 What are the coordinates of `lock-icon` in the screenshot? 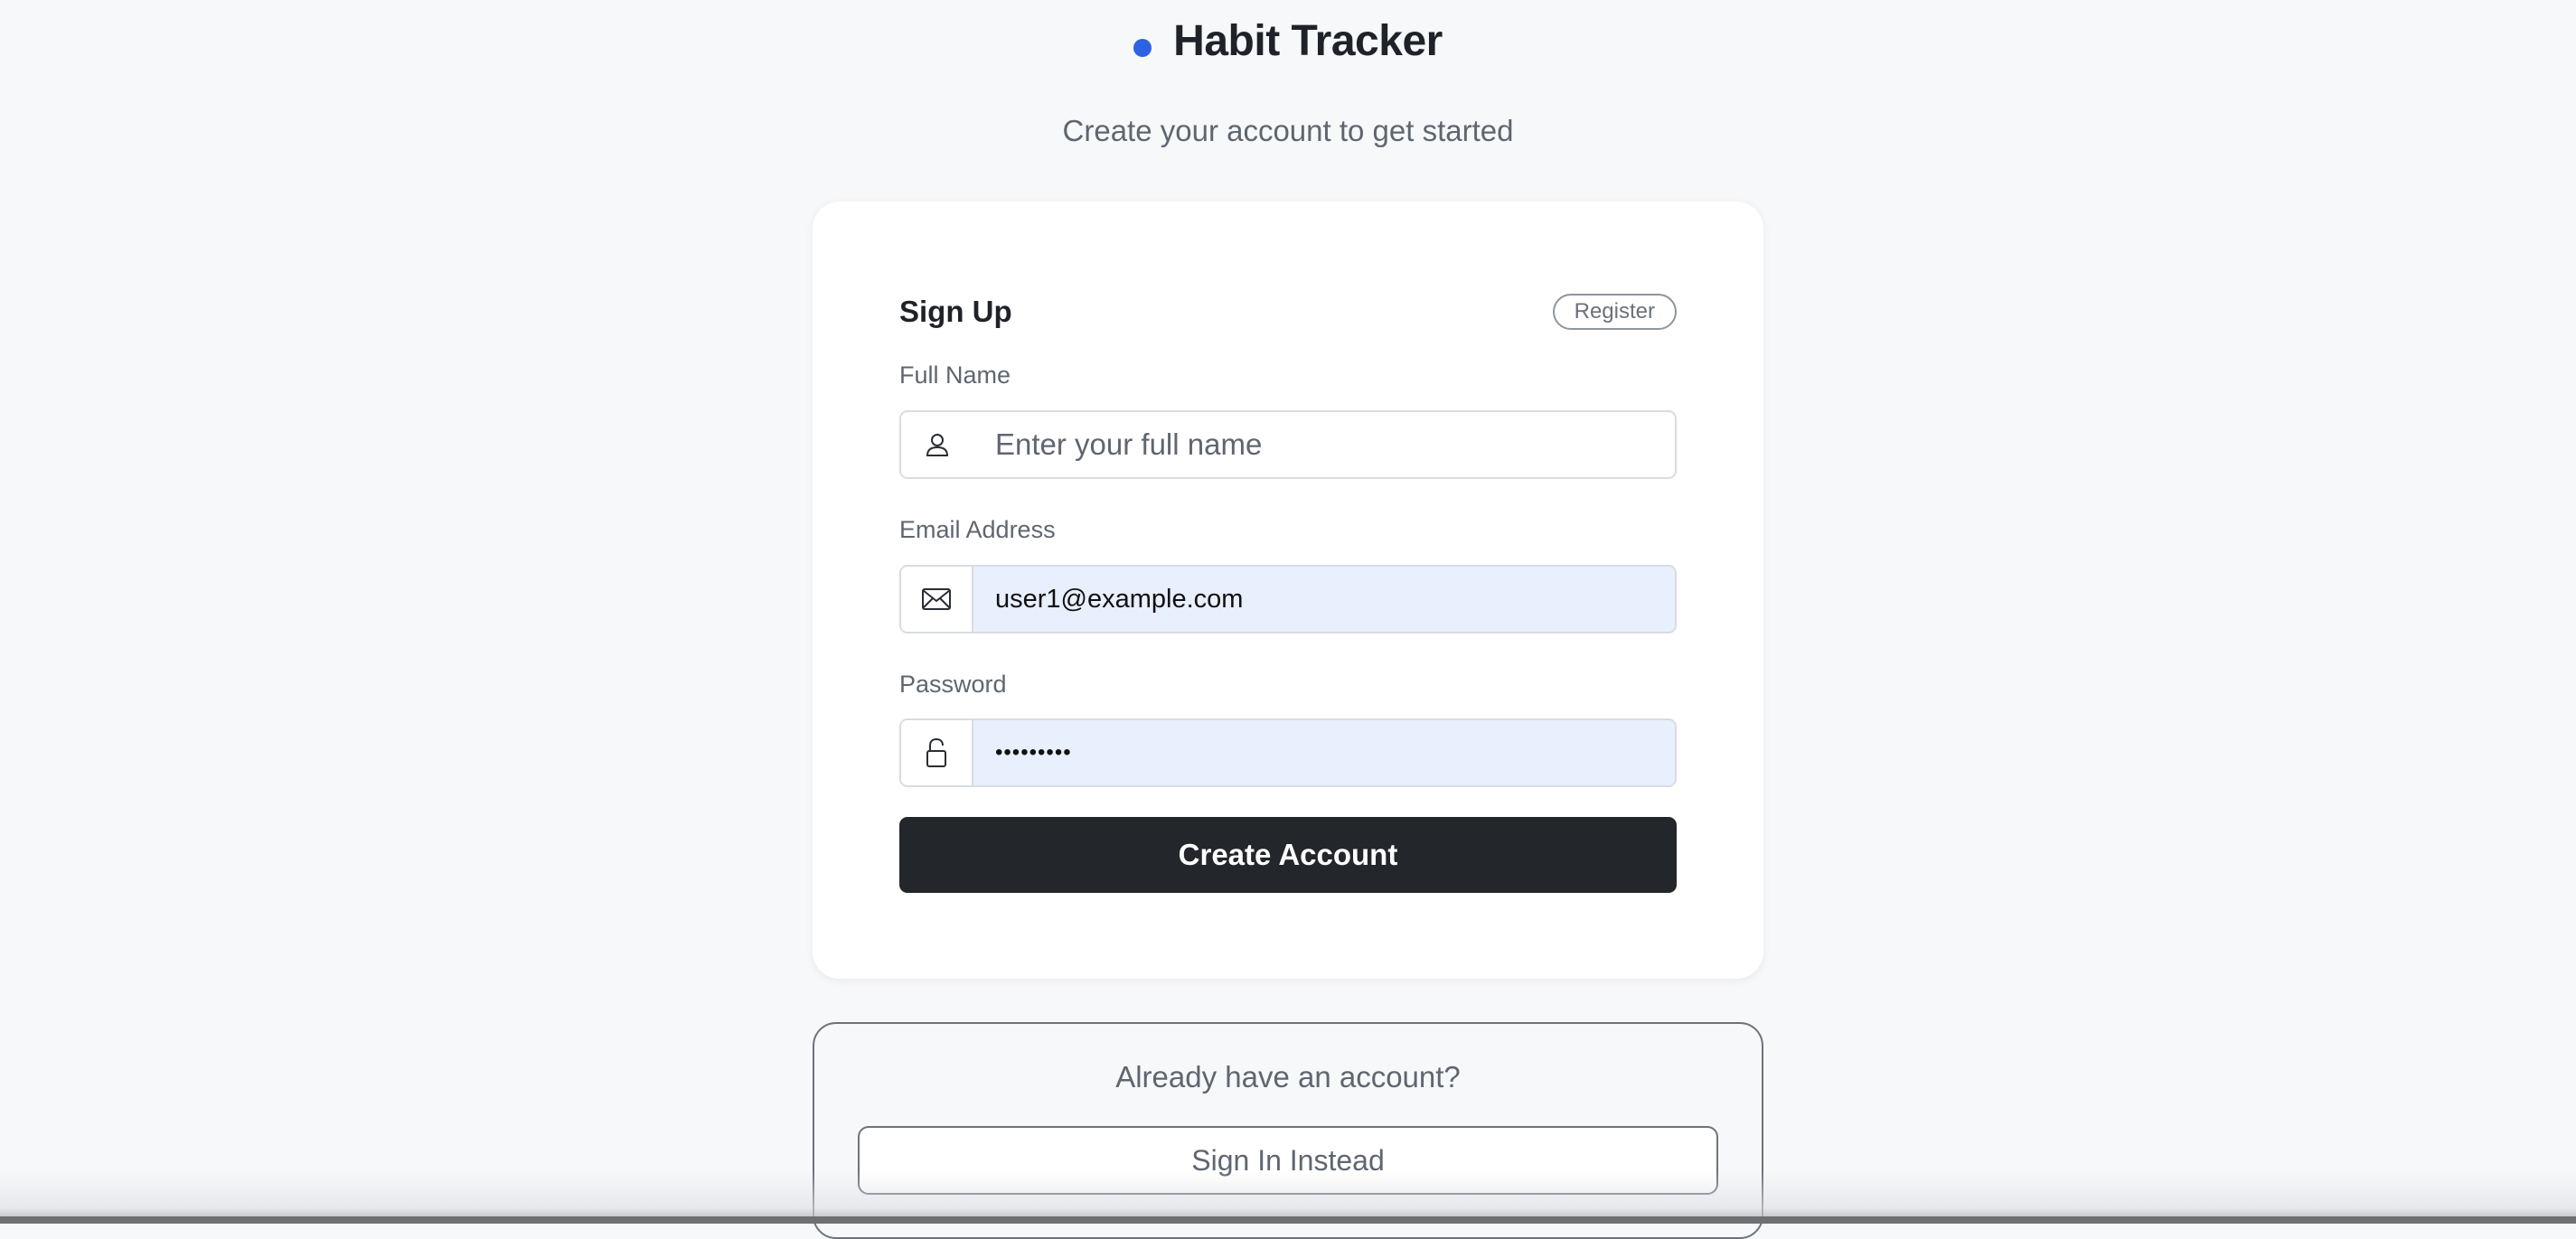 It's located at (937, 752).